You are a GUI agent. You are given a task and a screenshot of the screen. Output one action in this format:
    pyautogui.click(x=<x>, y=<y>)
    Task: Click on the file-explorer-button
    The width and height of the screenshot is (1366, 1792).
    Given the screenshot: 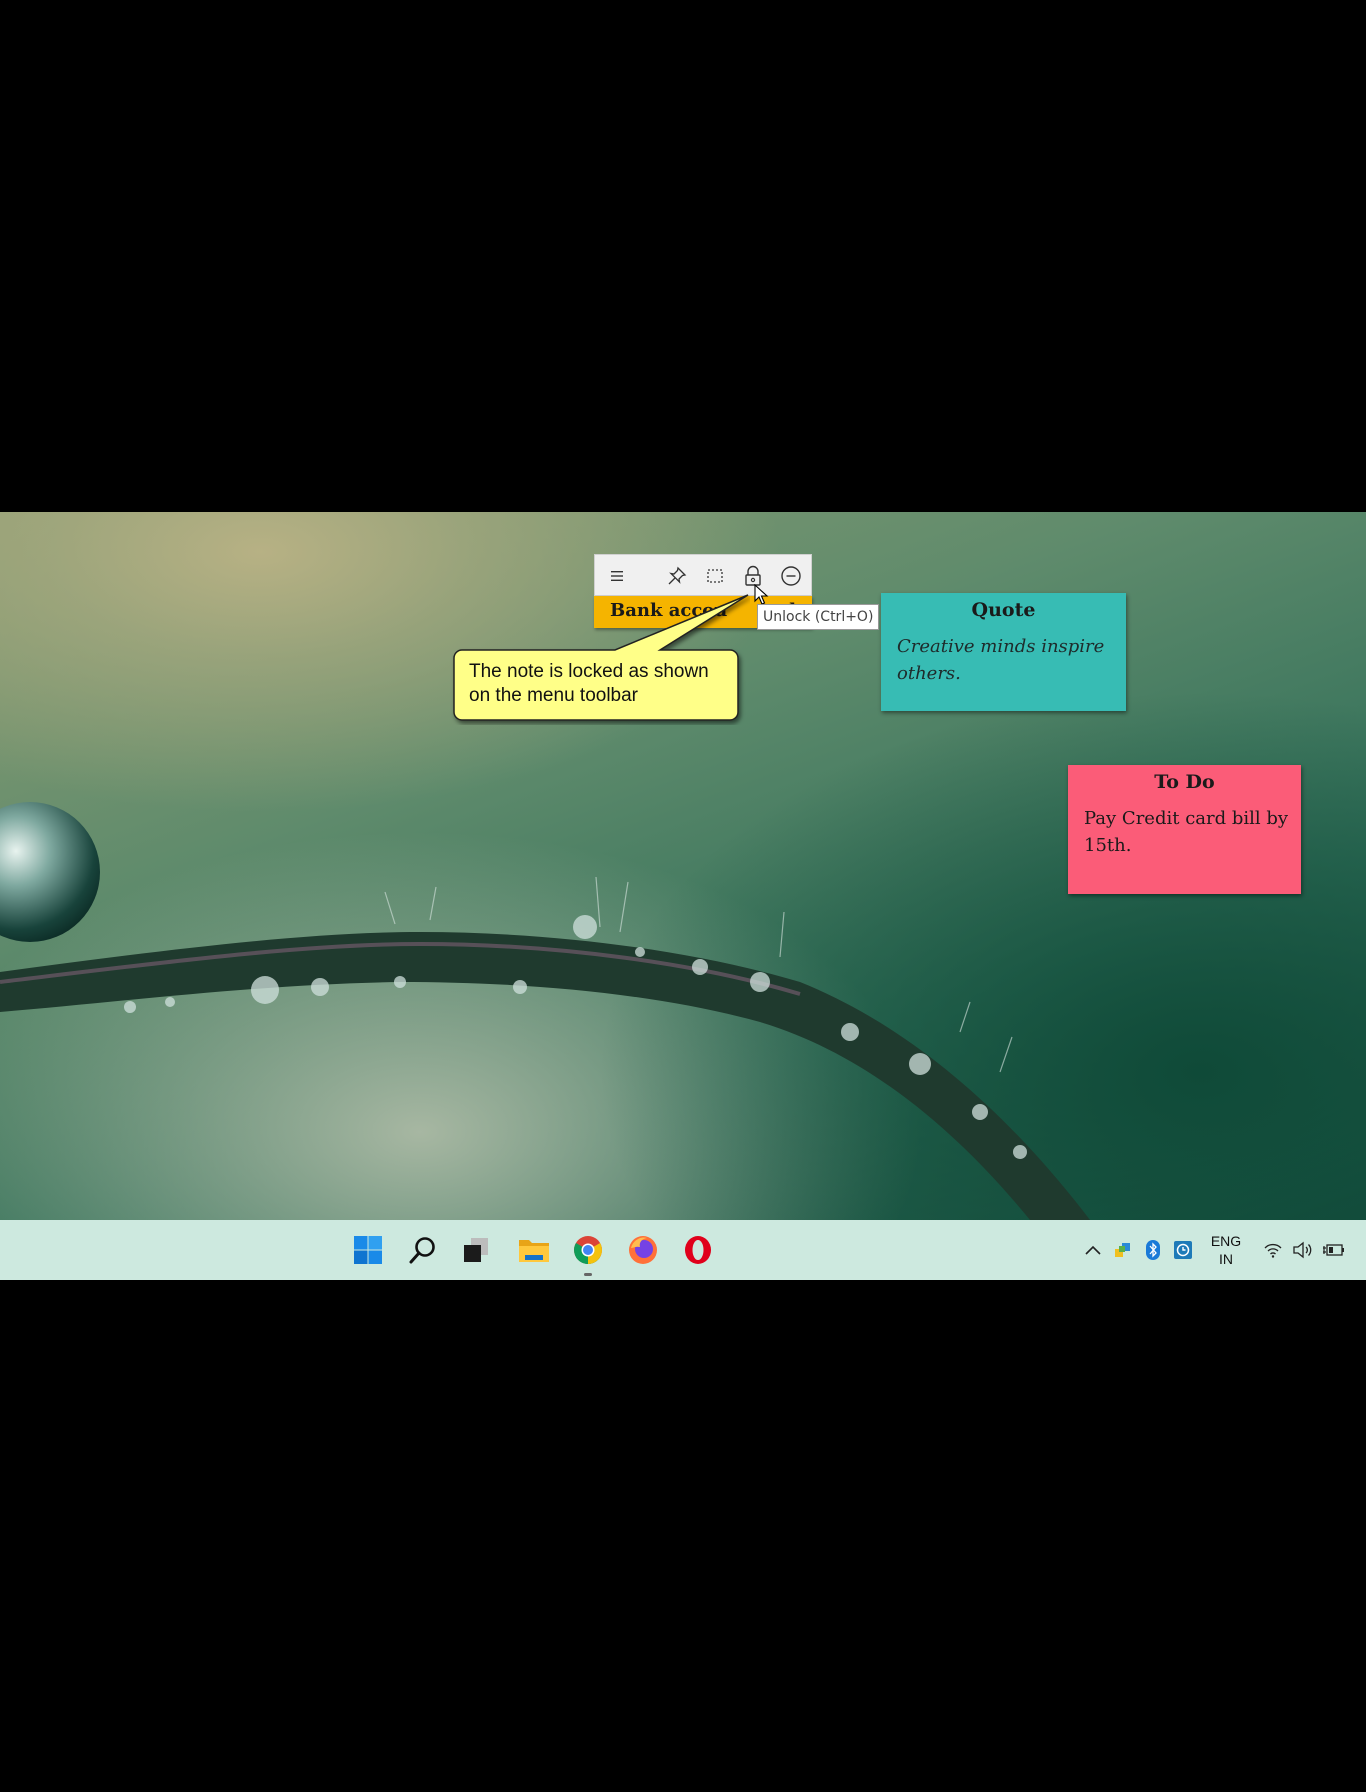 What is the action you would take?
    pyautogui.click(x=534, y=1250)
    